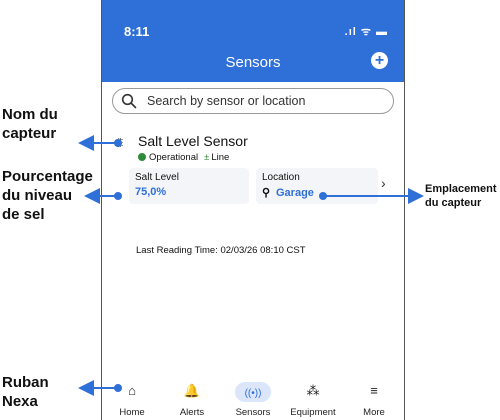 The image size is (500, 420). What do you see at coordinates (25, 392) in the screenshot?
I see `callout-nexa-ribbon: Ruban Nexa` at bounding box center [25, 392].